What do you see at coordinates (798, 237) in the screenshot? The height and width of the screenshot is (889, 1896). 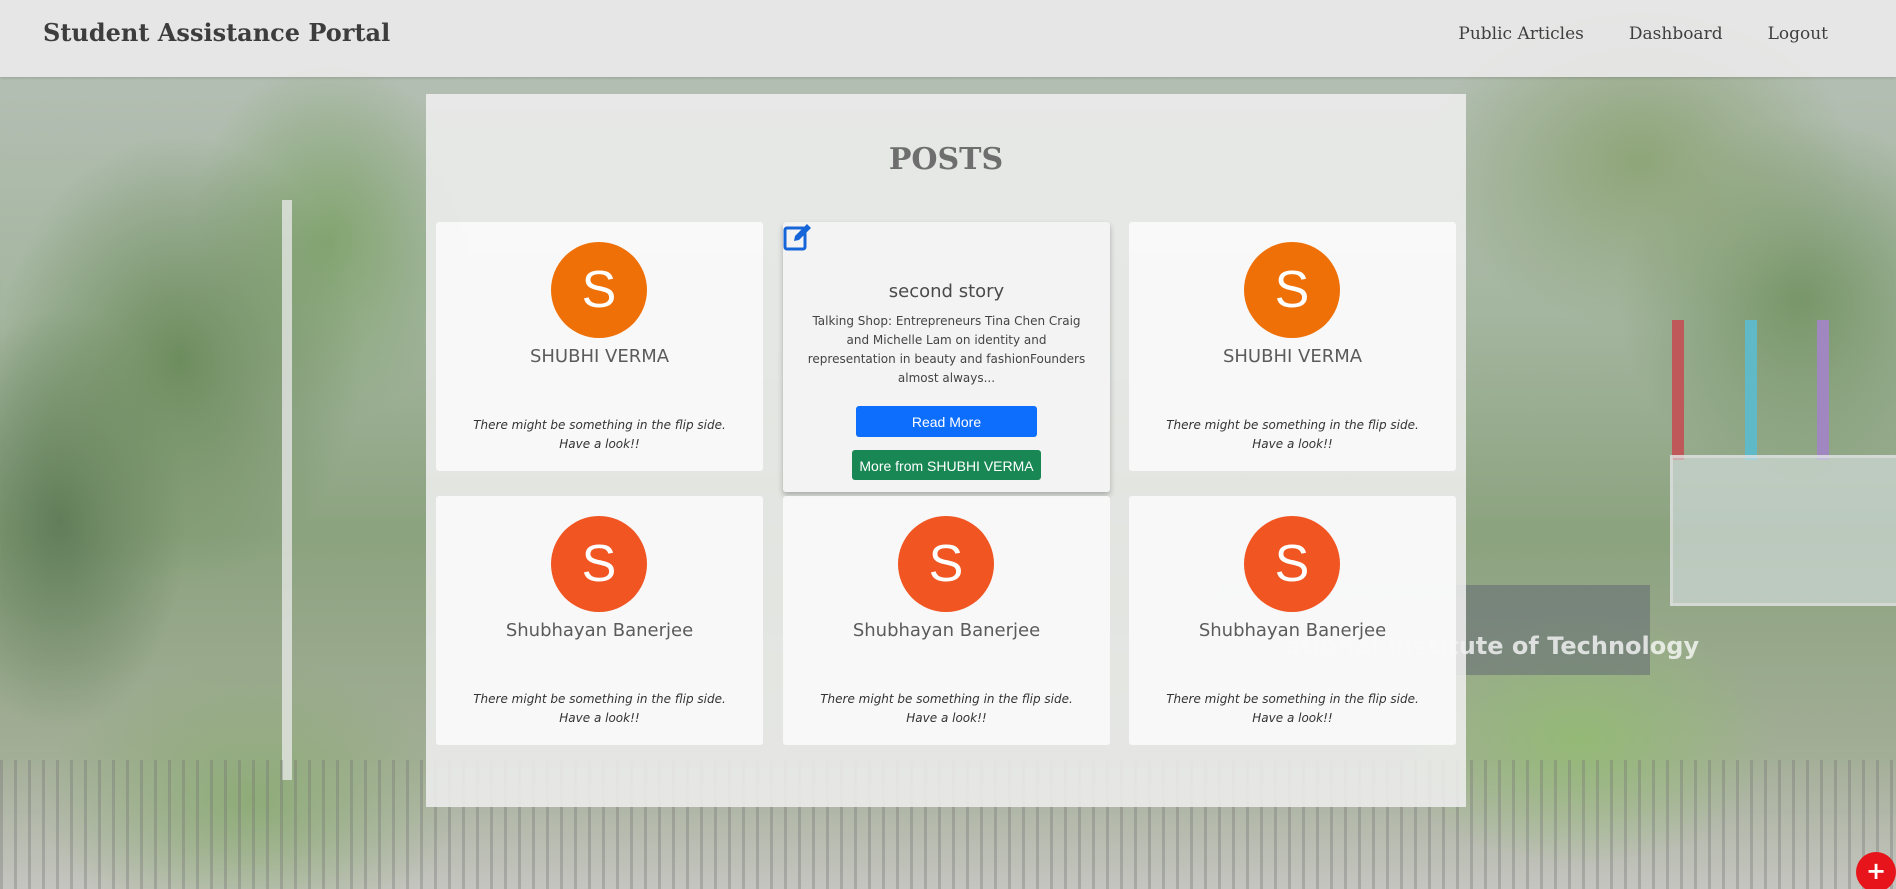 I see `edit-icon` at bounding box center [798, 237].